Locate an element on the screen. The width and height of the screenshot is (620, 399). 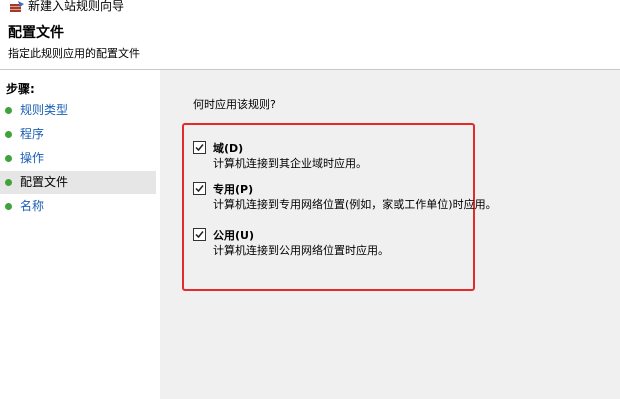
step-label: 名称 is located at coordinates (32, 206).